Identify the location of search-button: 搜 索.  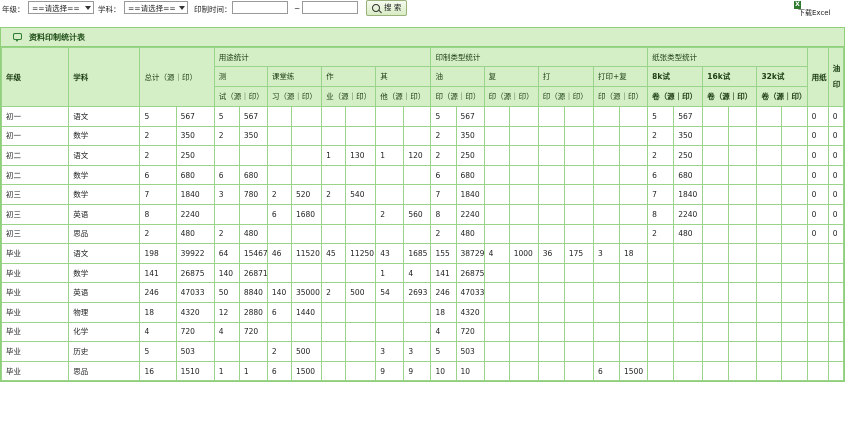
(386, 8).